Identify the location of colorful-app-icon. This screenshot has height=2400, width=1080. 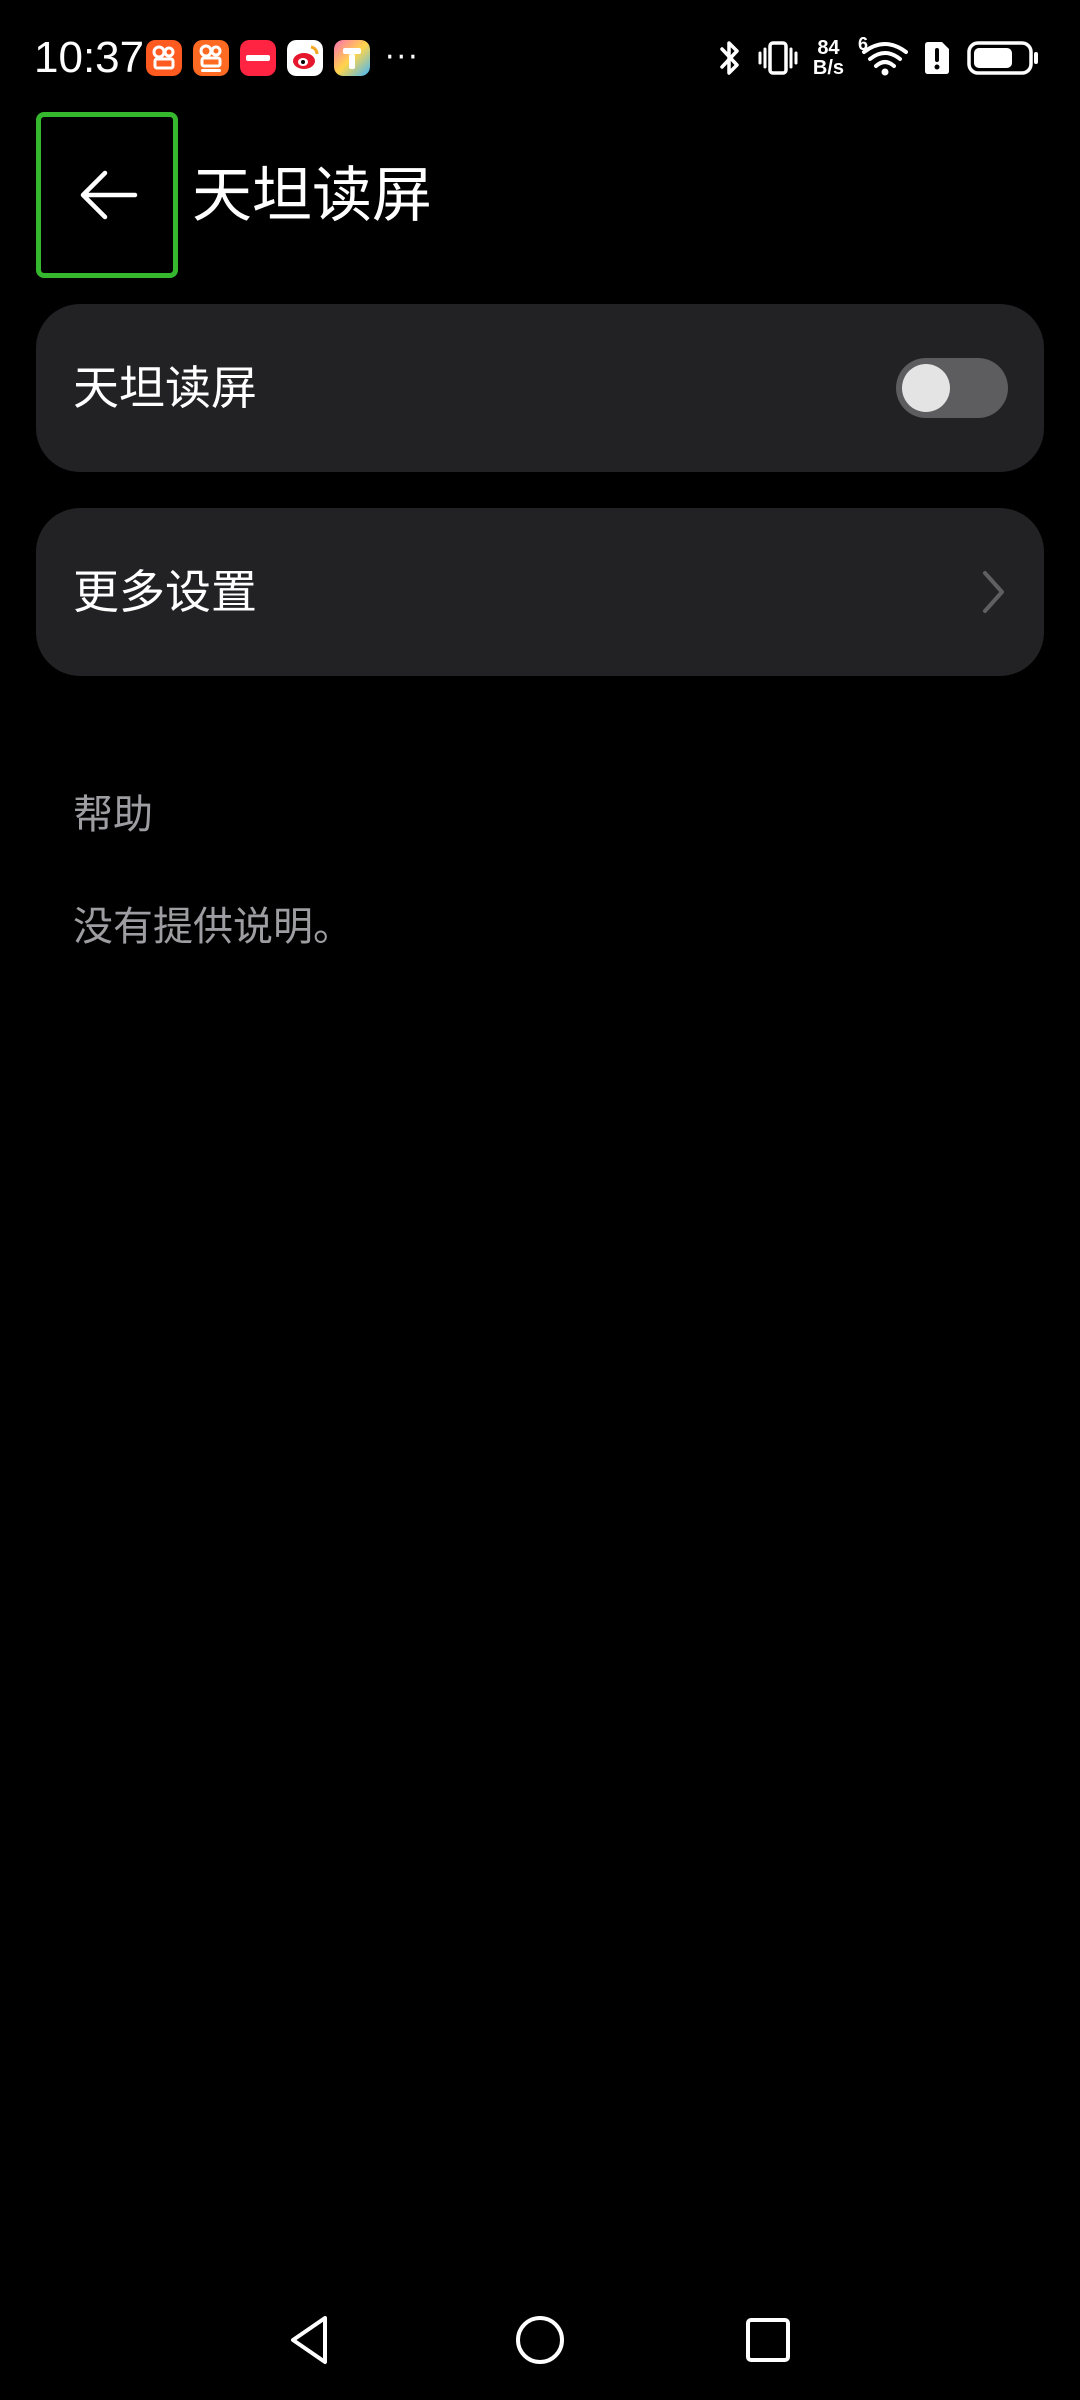
(352, 58).